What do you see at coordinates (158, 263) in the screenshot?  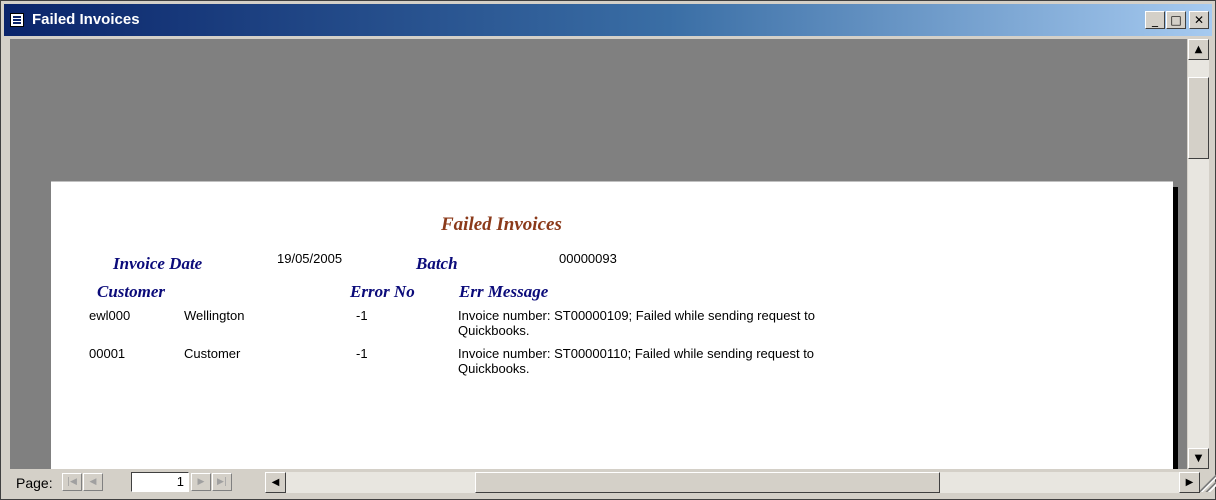 I see `invoice-date-label: Invoice Date` at bounding box center [158, 263].